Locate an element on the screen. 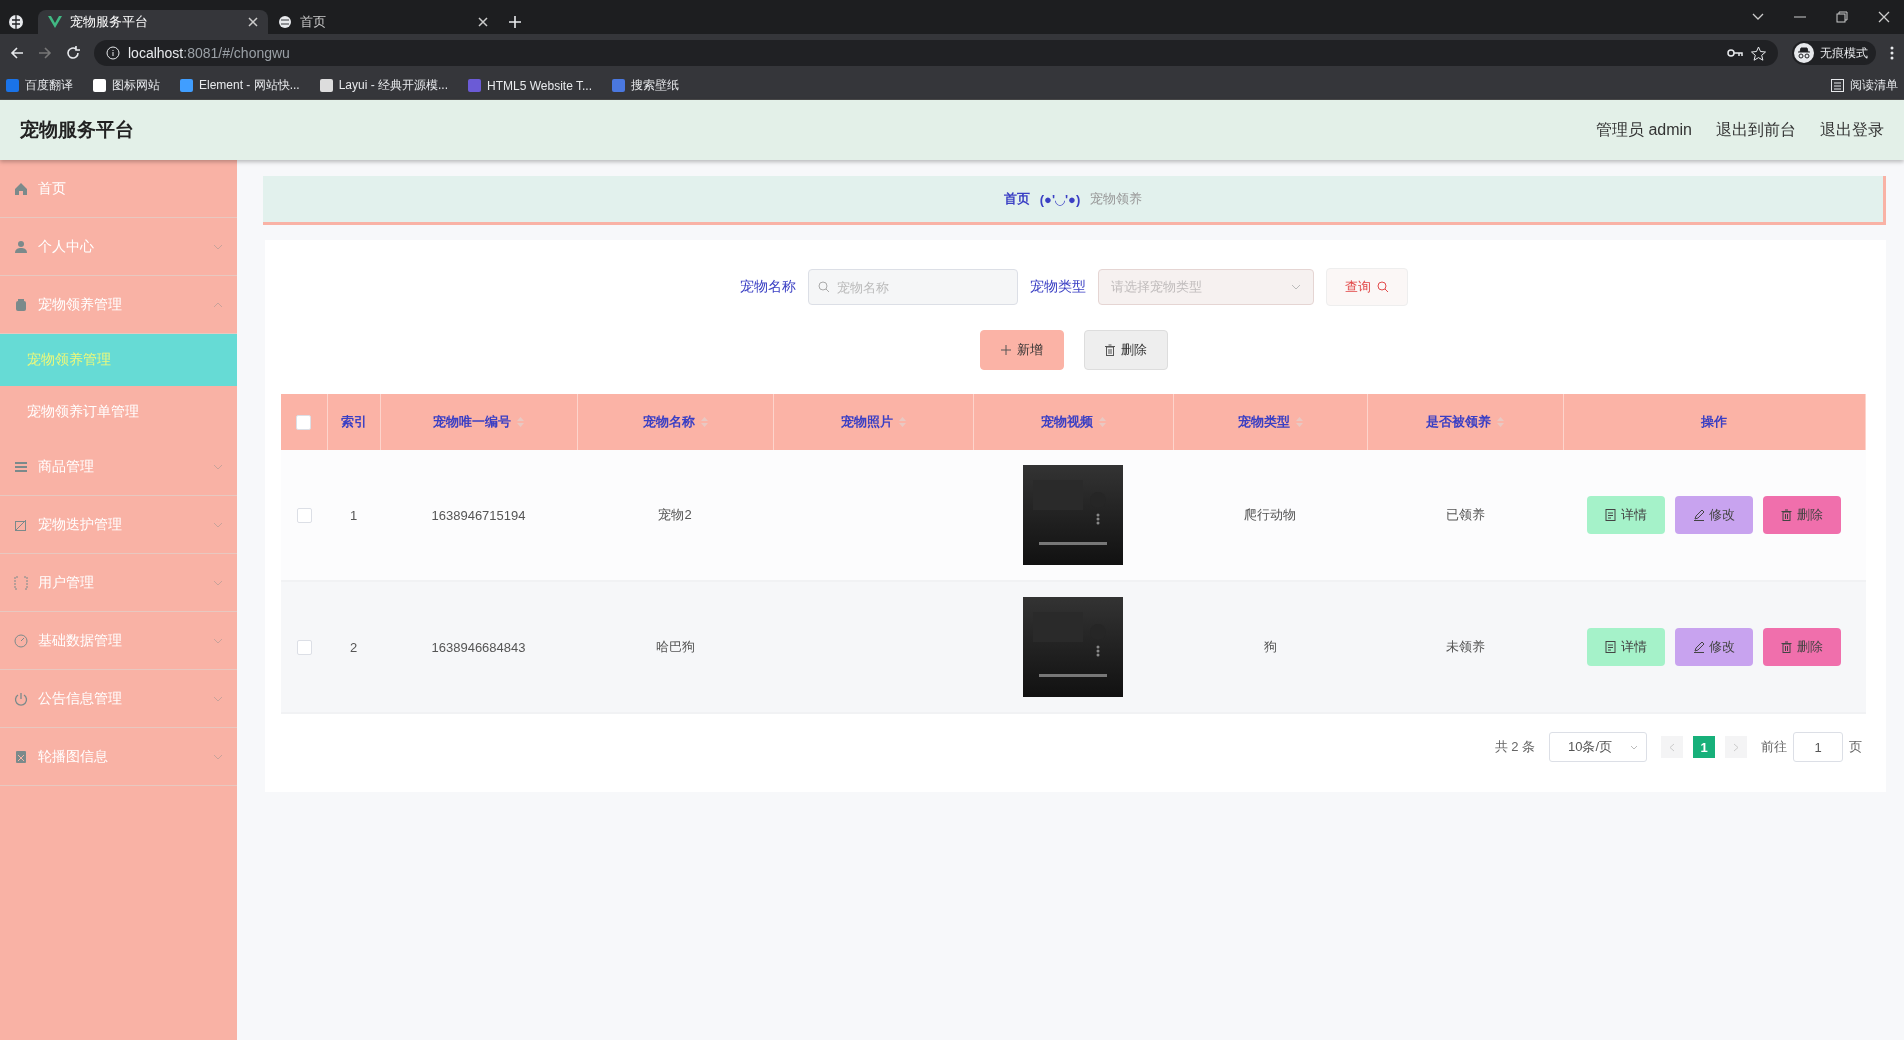 The width and height of the screenshot is (1904, 1040). v-logo-icon is located at coordinates (55, 22).